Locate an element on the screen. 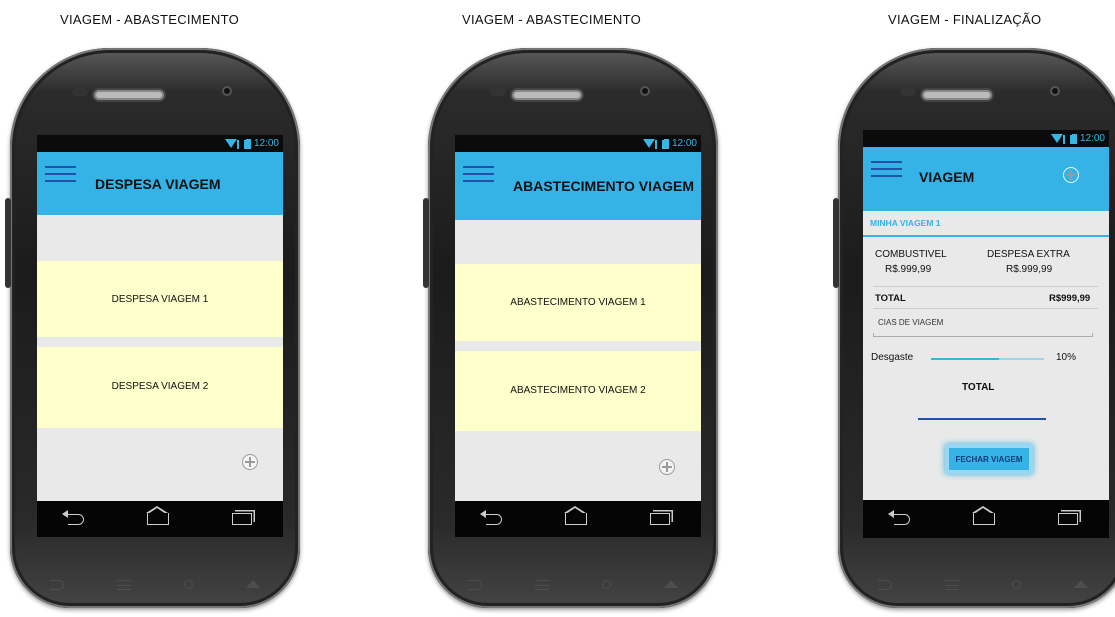 This screenshot has height=617, width=1115. total-label: TOTAL is located at coordinates (890, 298).